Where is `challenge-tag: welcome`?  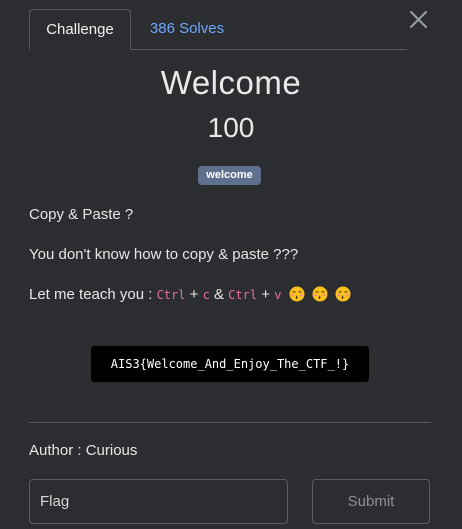
challenge-tag: welcome is located at coordinates (229, 175).